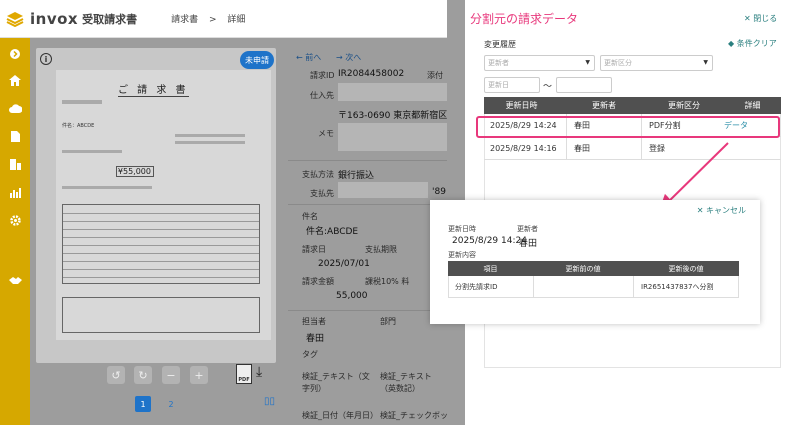  Describe the element at coordinates (161, 315) in the screenshot. I see `invoice-image-notes` at that location.